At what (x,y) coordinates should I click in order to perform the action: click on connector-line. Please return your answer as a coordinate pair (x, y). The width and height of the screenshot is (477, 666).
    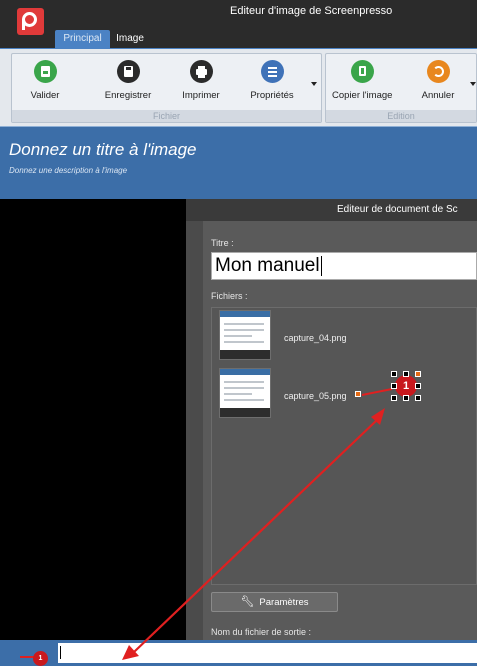
    Looking at the image, I should click on (377, 392).